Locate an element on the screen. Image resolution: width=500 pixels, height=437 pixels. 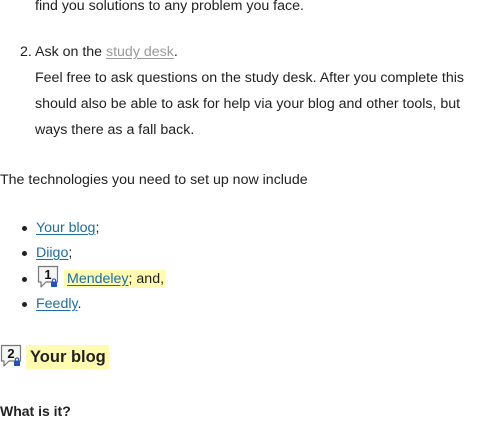
list-item: Your blog; is located at coordinates (67, 228).